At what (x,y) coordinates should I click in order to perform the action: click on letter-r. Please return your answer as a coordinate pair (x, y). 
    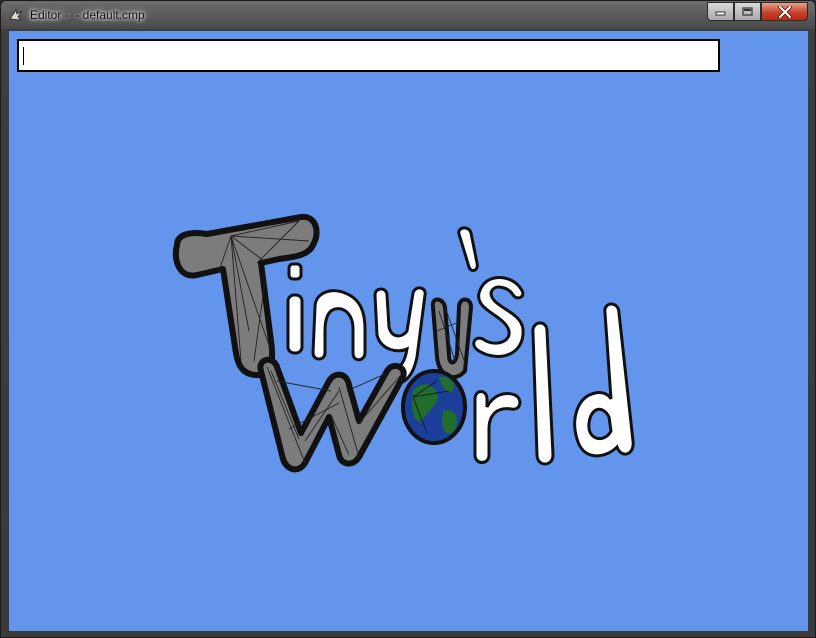
    Looking at the image, I should click on (497, 427).